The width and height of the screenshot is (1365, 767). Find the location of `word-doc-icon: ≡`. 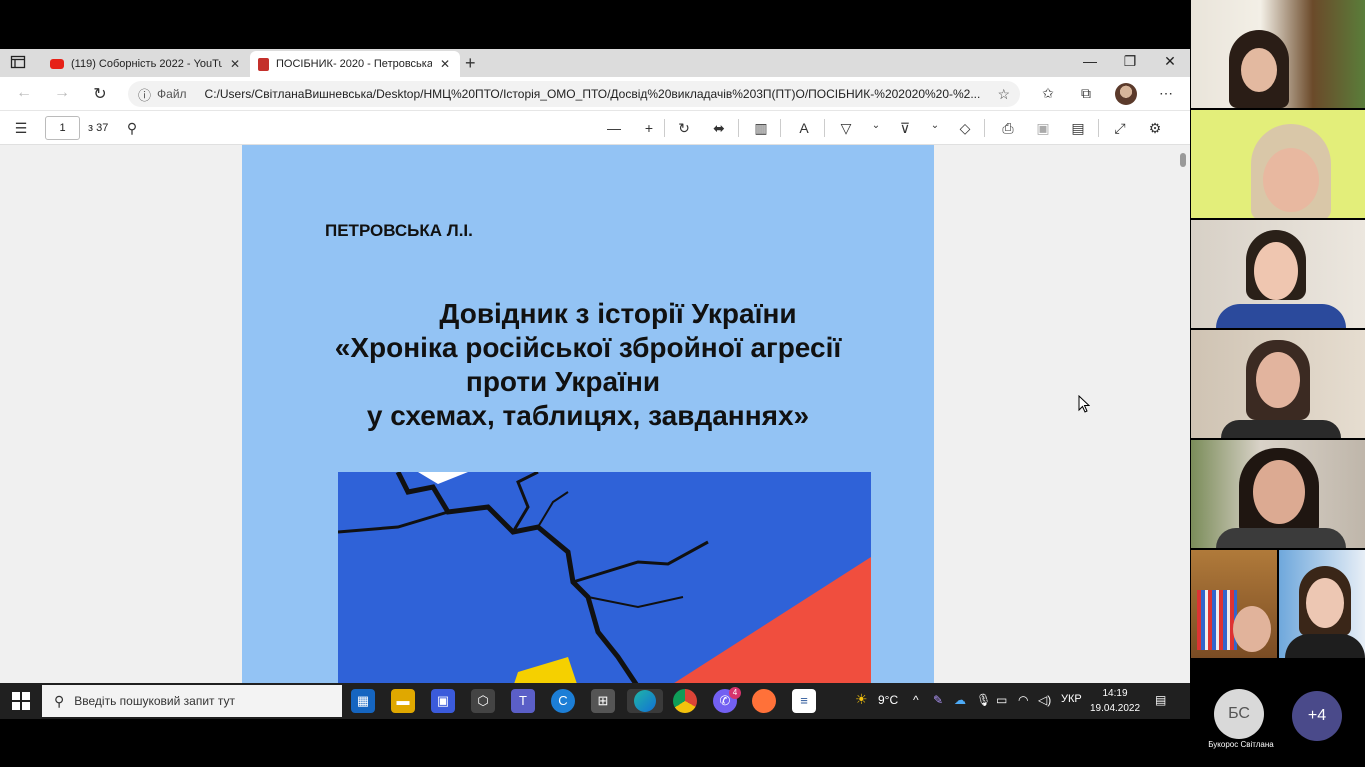

word-doc-icon: ≡ is located at coordinates (804, 701).